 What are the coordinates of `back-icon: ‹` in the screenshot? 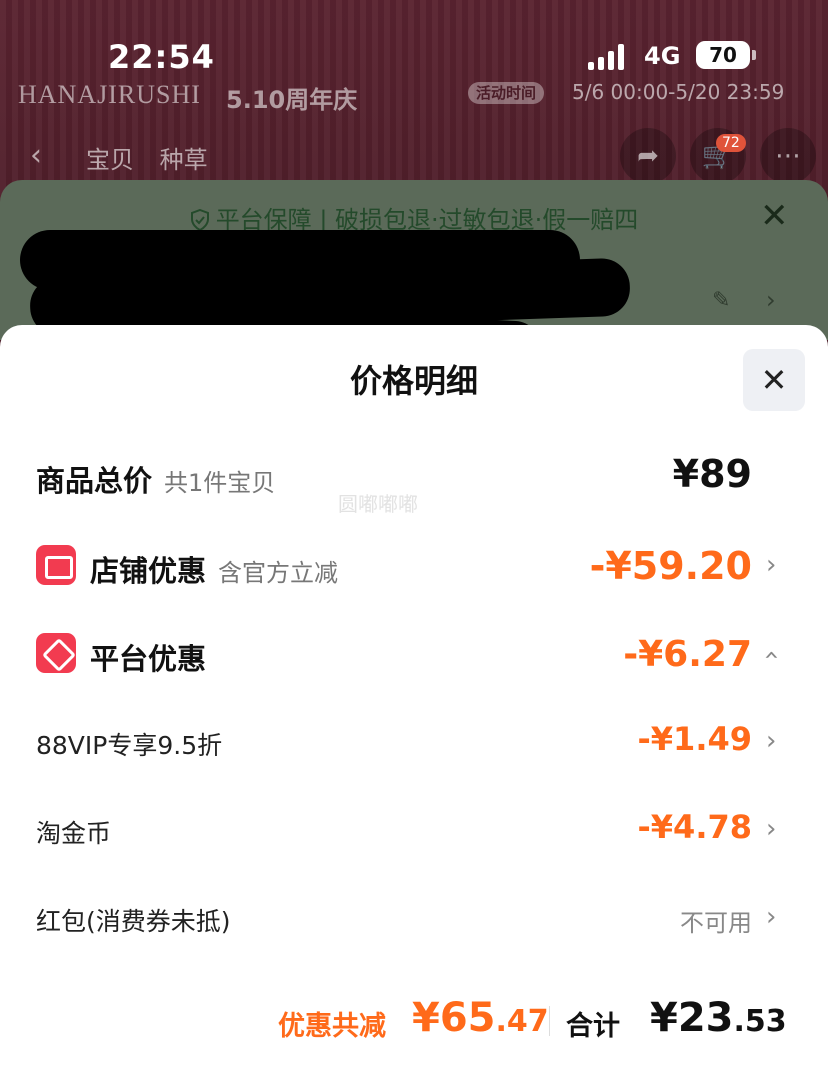 It's located at (36, 155).